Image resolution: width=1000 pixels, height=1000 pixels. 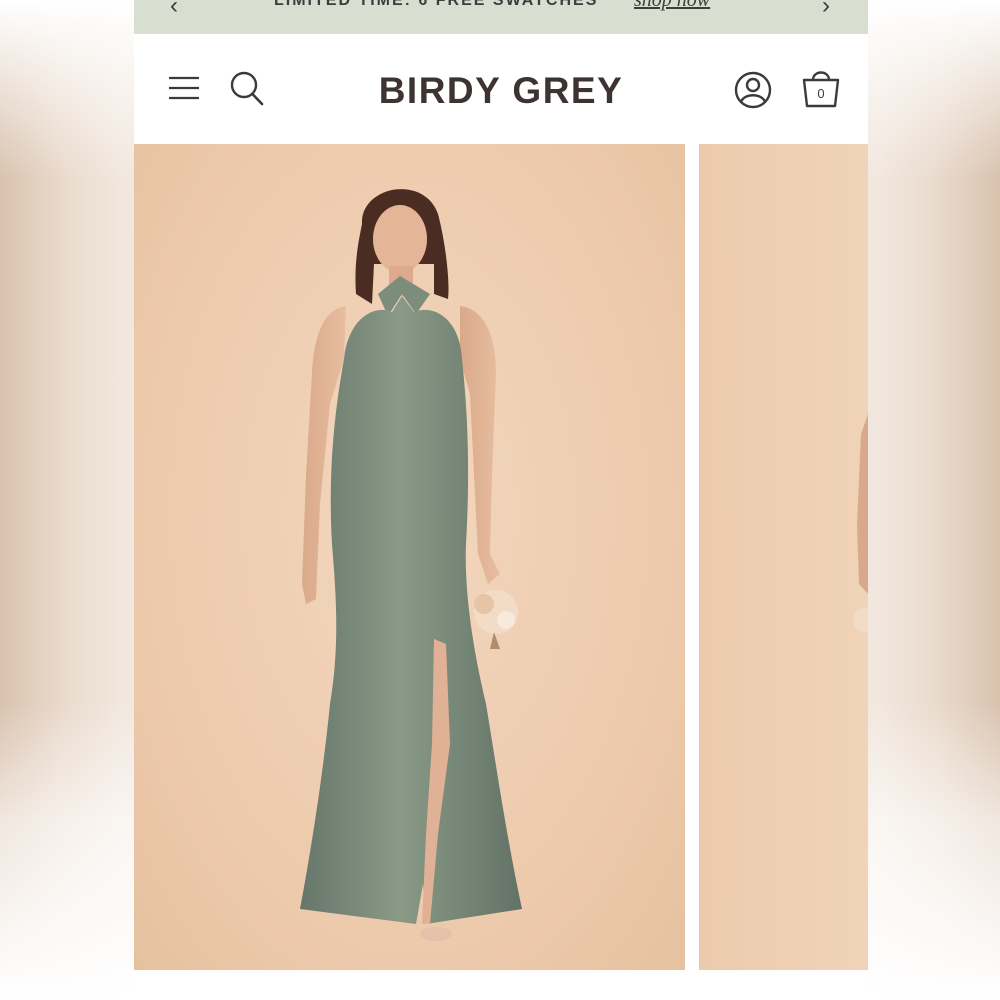 I want to click on shopping-bag-icon: 0, so click(x=821, y=90).